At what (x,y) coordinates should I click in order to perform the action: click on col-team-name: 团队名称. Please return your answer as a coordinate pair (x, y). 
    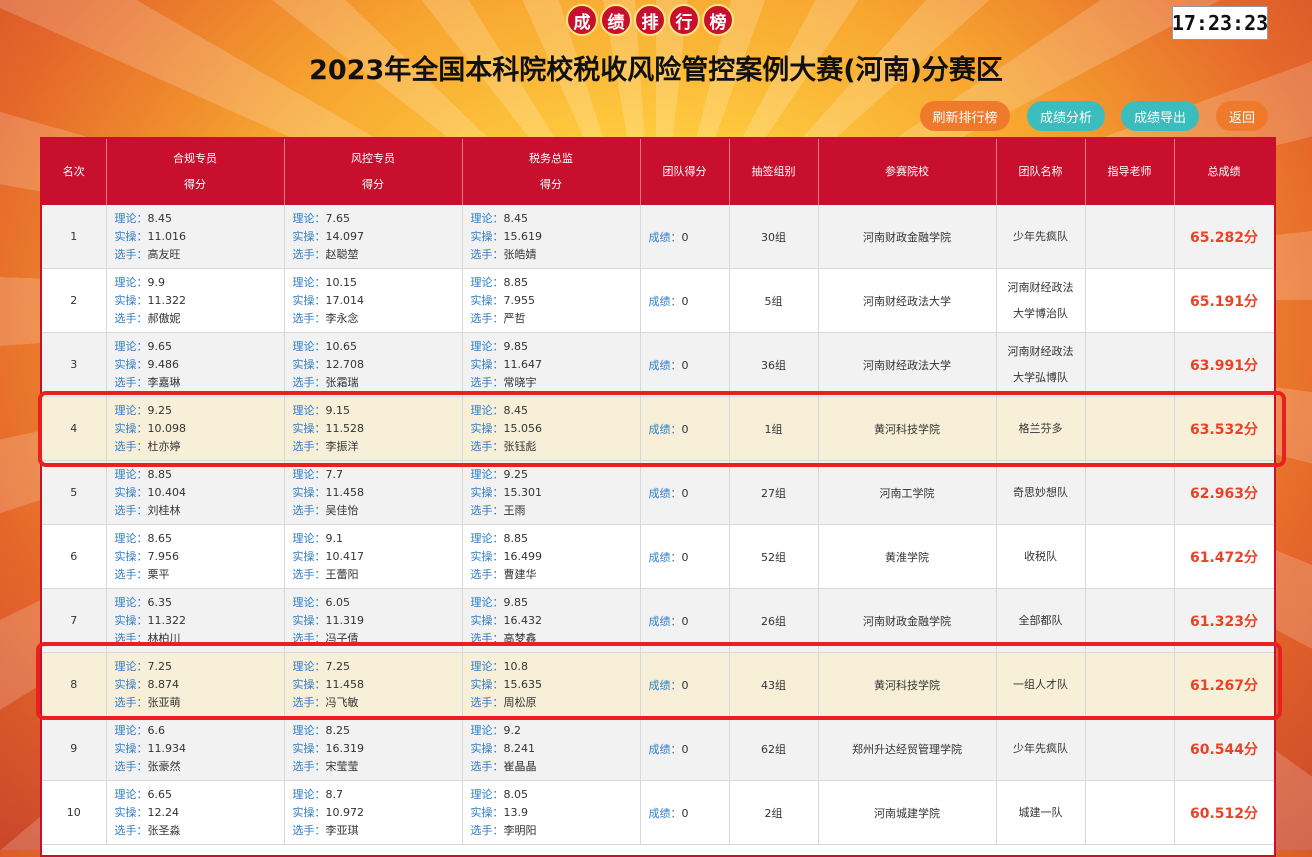
    Looking at the image, I should click on (1041, 172).